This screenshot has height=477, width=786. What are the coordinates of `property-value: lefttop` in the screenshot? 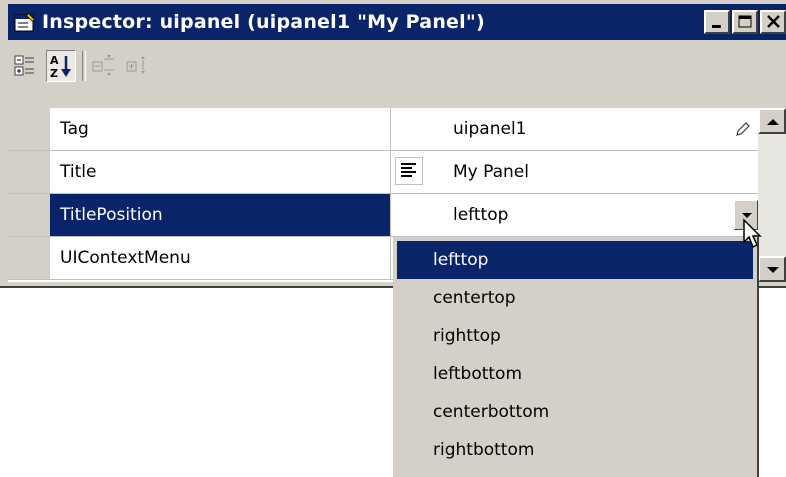 It's located at (481, 215).